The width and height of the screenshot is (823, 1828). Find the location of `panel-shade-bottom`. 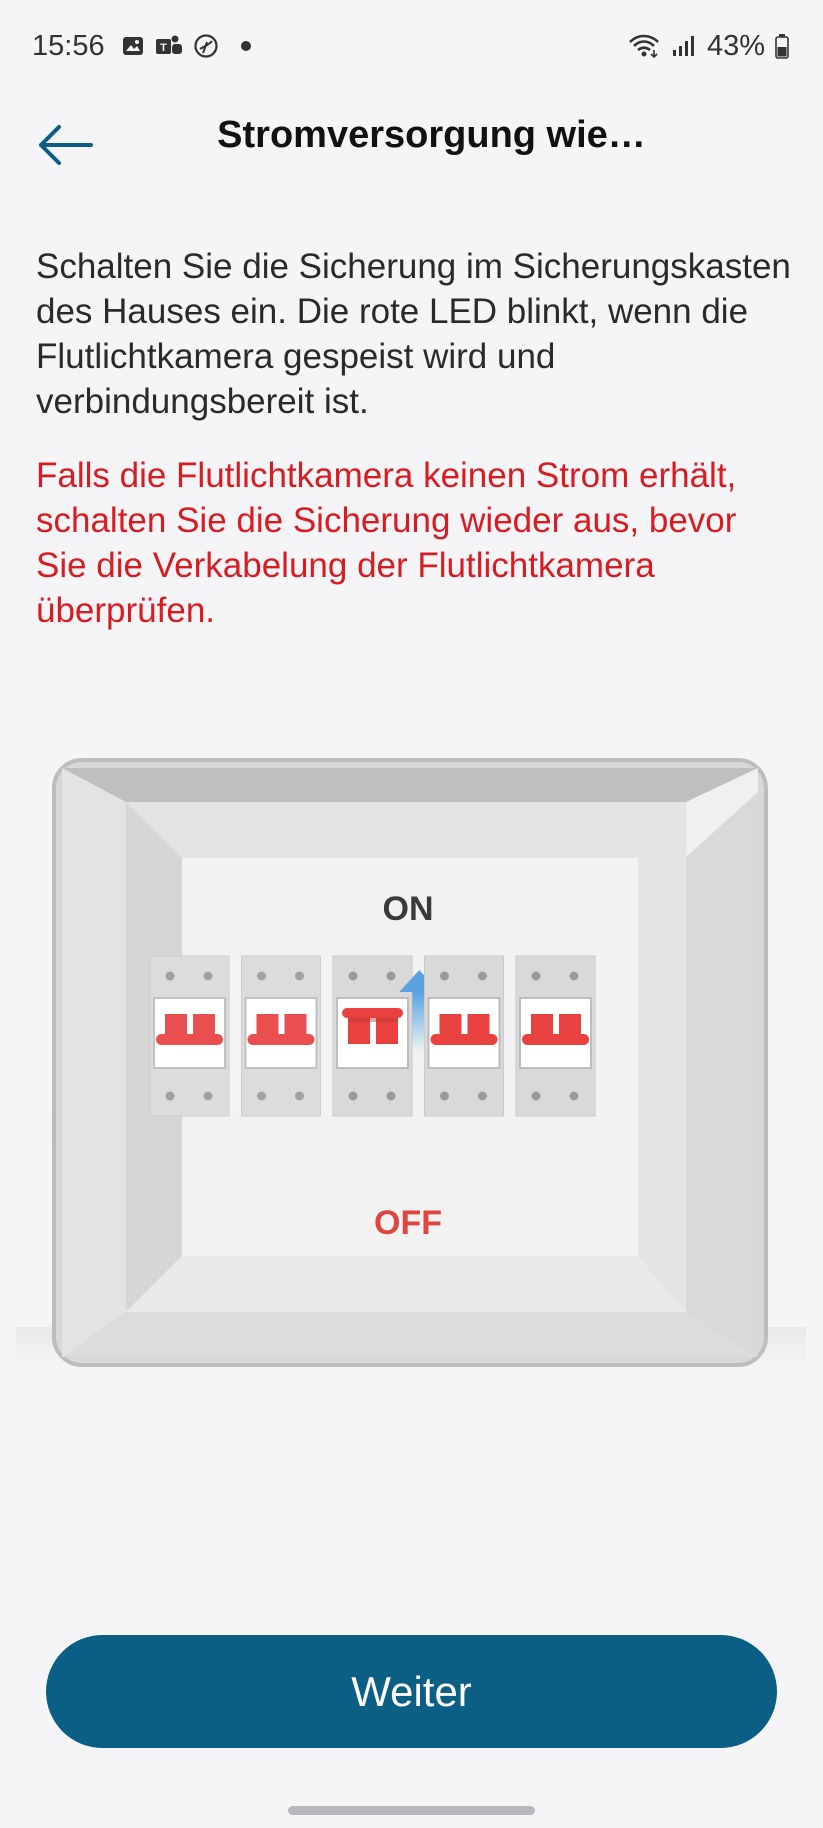

panel-shade-bottom is located at coordinates (406, 1284).